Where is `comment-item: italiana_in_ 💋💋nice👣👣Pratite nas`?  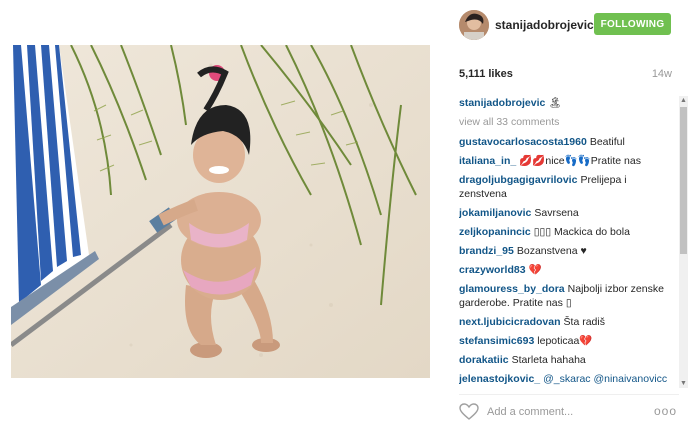 comment-item: italiana_in_ 💋💋nice👣👣Pratite nas is located at coordinates (567, 161).